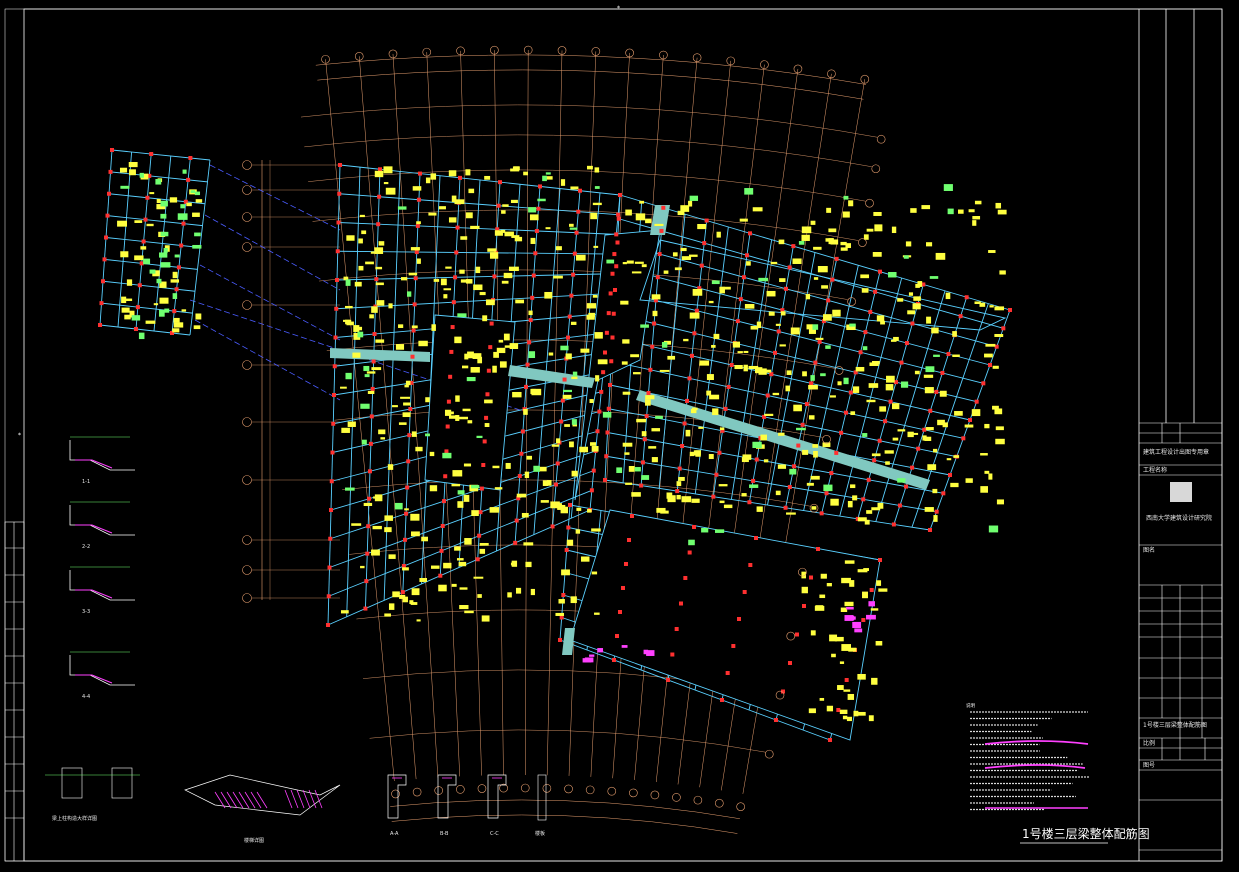  Describe the element at coordinates (1176, 452) in the screenshot. I see `stamp-text: 建筑工程设计出图专用章` at that location.